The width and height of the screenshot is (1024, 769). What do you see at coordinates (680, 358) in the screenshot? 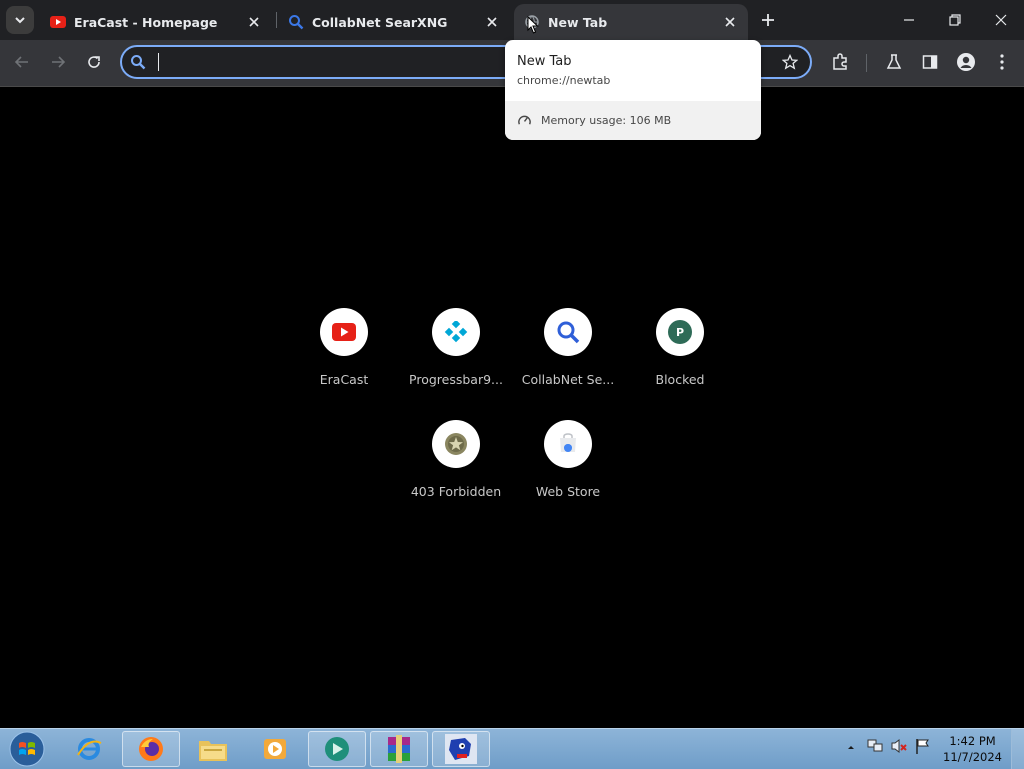
I see `shortcut-tile: P Blocked` at bounding box center [680, 358].